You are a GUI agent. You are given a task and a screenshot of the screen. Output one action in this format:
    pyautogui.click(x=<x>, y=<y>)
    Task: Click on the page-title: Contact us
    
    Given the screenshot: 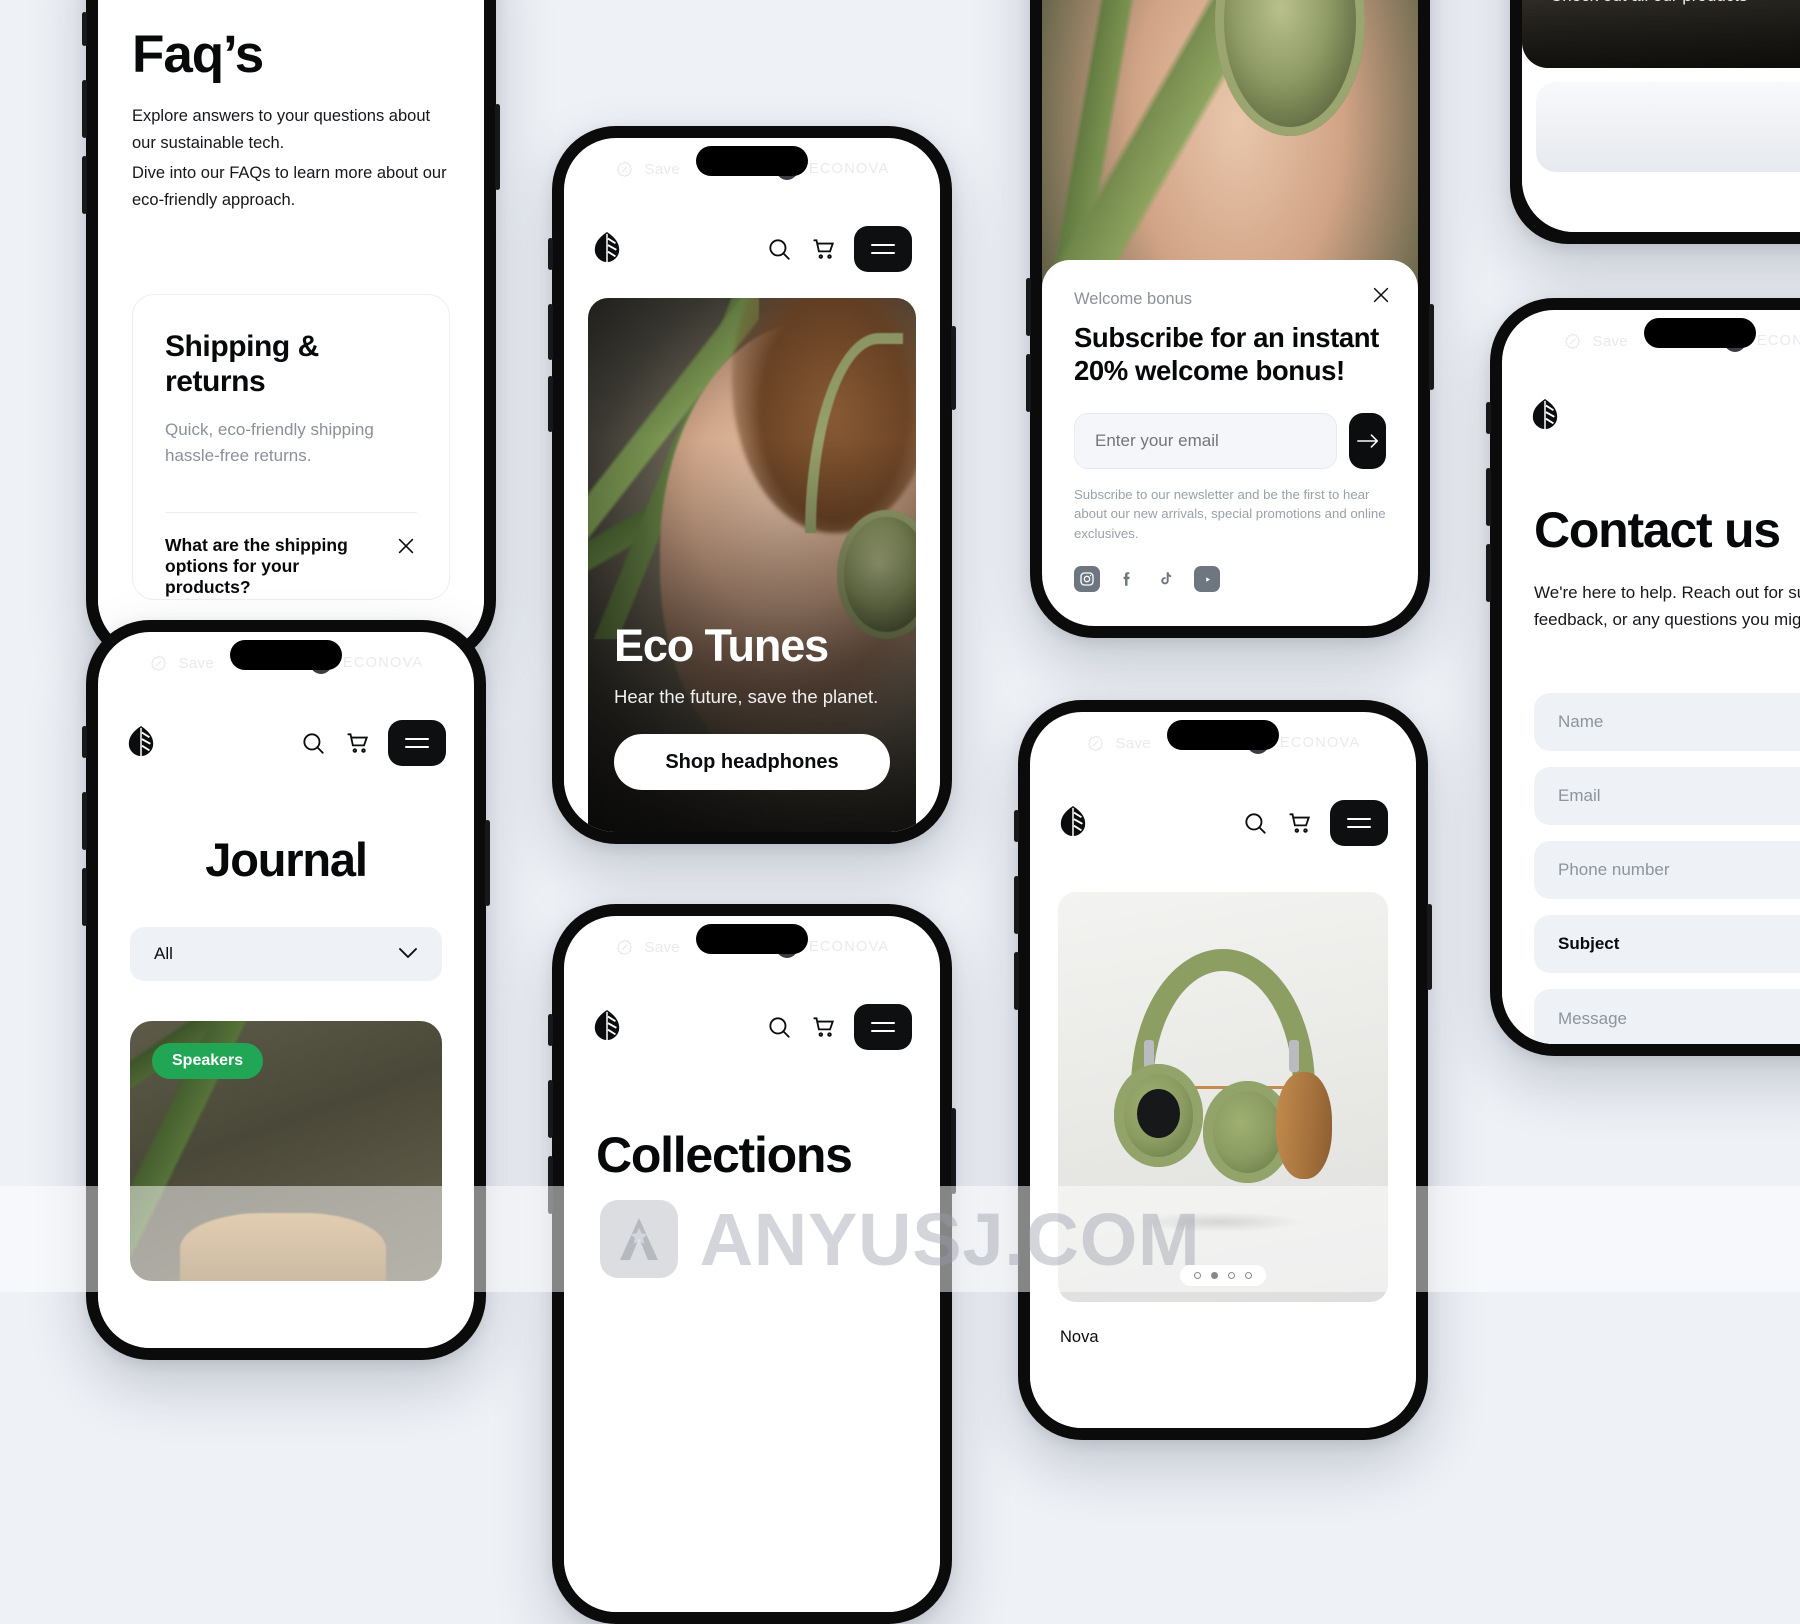 What is the action you would take?
    pyautogui.click(x=1657, y=530)
    